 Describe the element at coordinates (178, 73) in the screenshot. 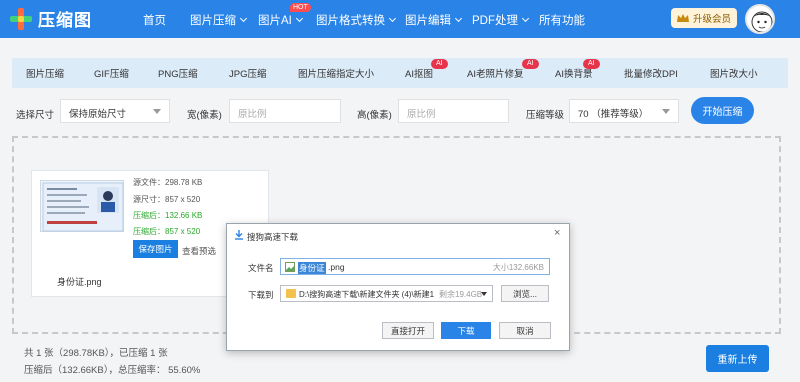

I see `tab-png-compress: PNG压缩` at that location.